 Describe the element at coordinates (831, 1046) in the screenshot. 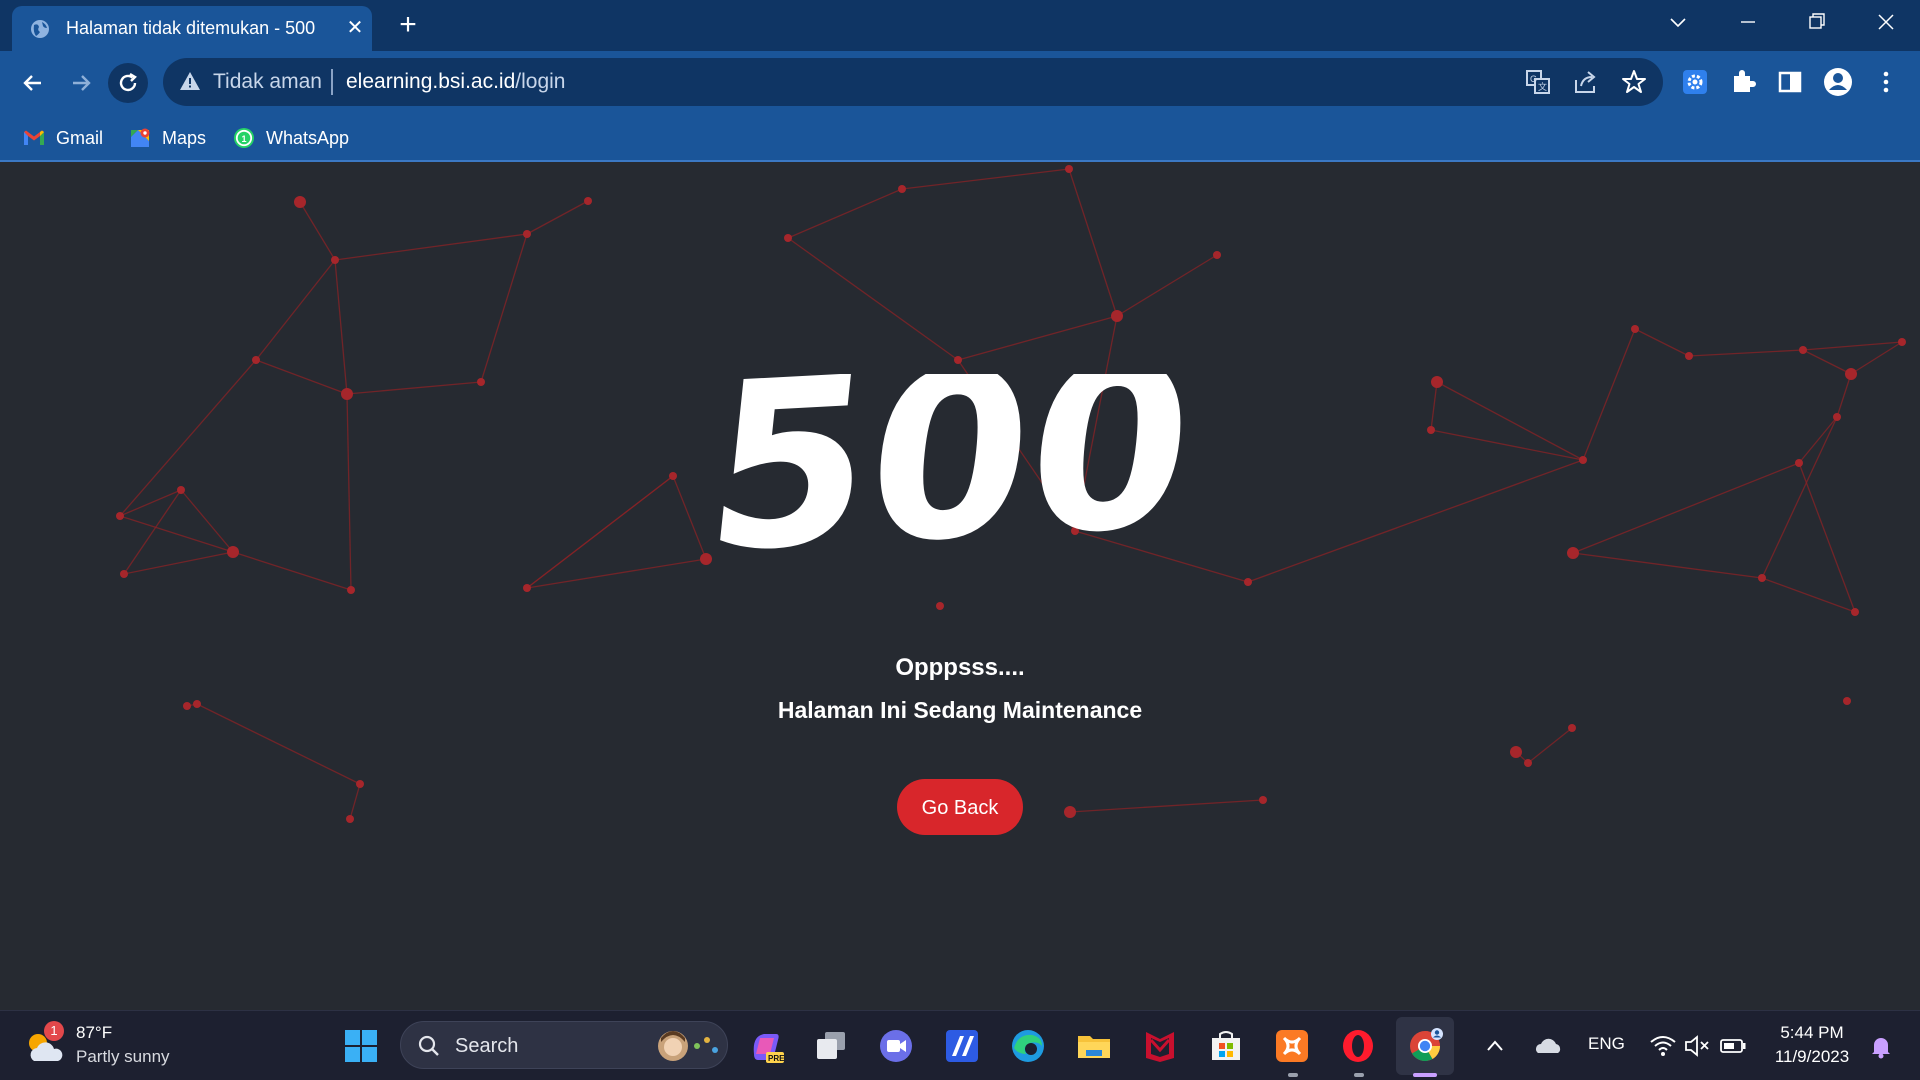

I see `task-view-icon` at that location.